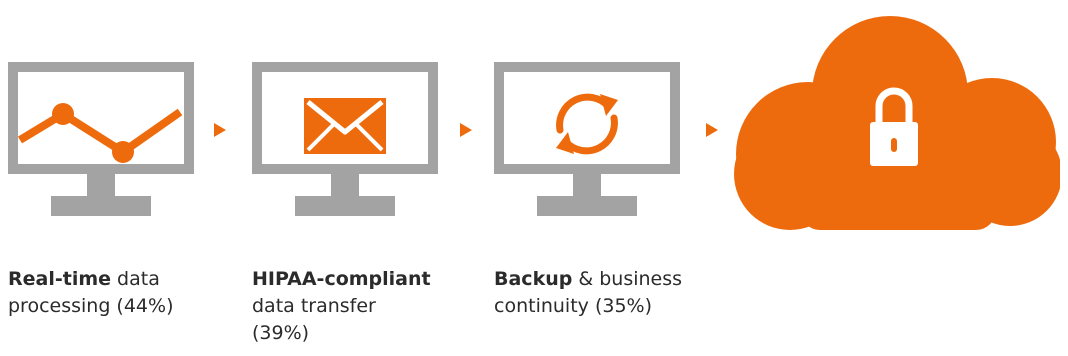  I want to click on caption-hipaa-rest: data transfer (39%), so click(314, 319).